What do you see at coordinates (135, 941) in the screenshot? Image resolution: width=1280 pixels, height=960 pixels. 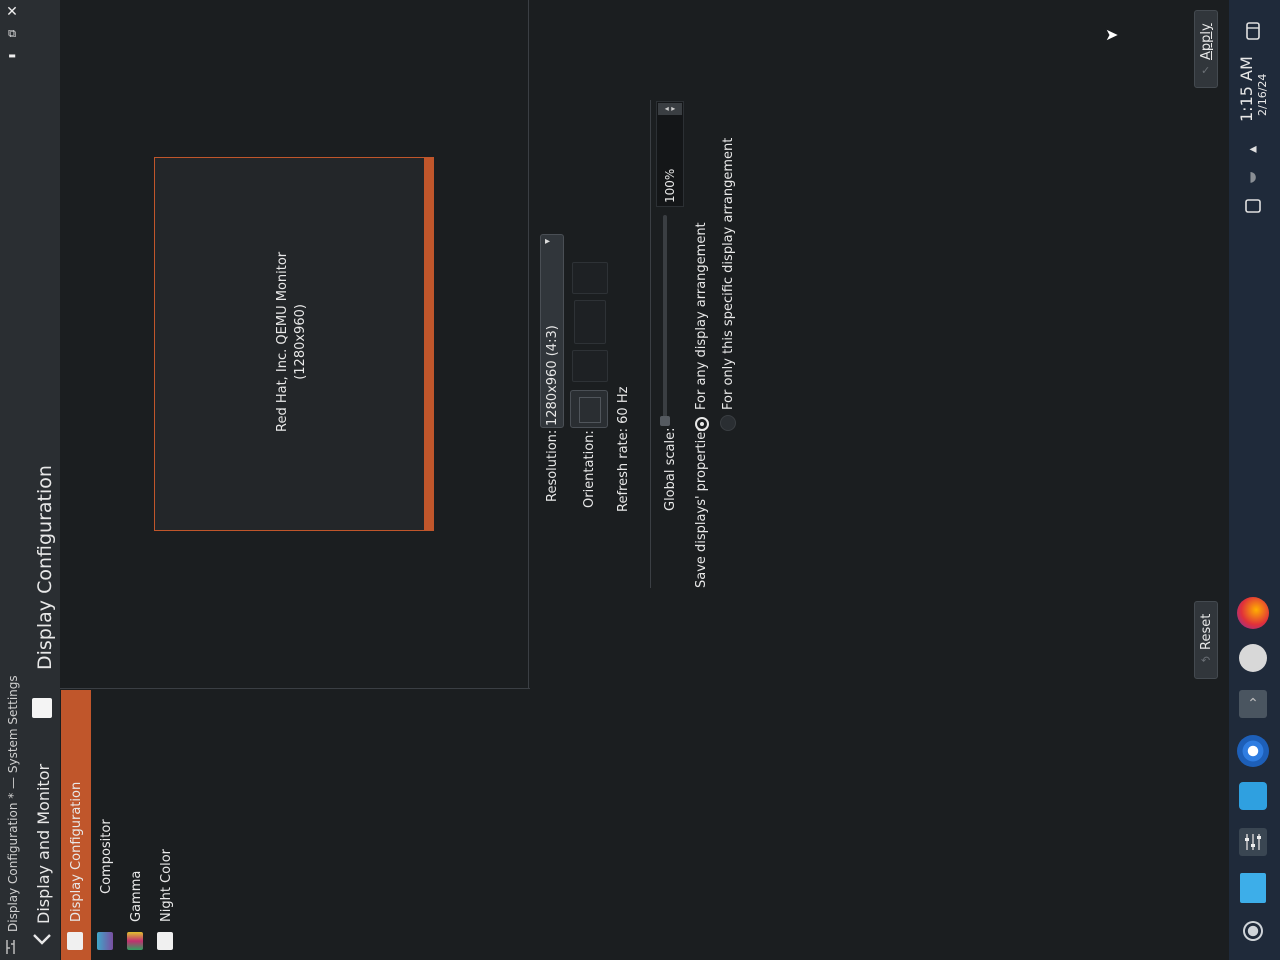 I see `gamma-icon` at bounding box center [135, 941].